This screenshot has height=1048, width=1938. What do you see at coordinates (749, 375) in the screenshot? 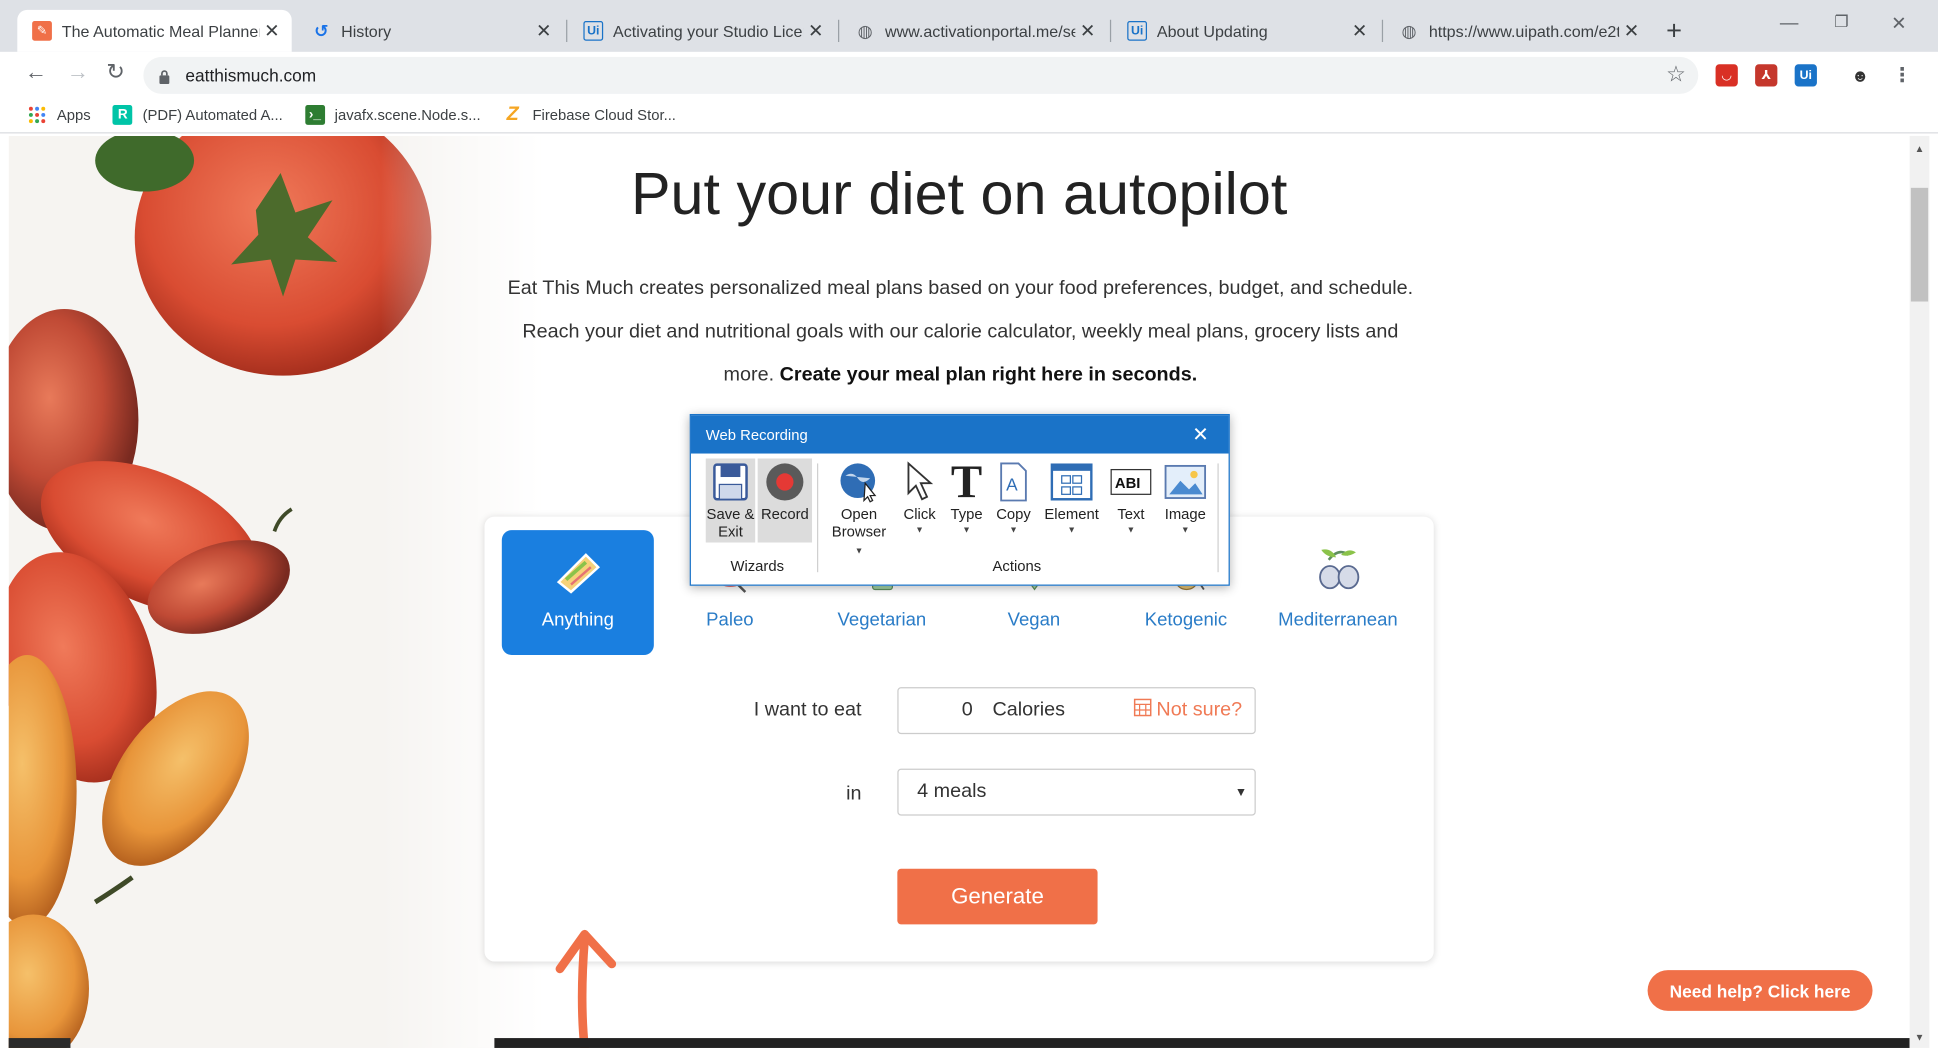
I see `intro-more: more.` at bounding box center [749, 375].